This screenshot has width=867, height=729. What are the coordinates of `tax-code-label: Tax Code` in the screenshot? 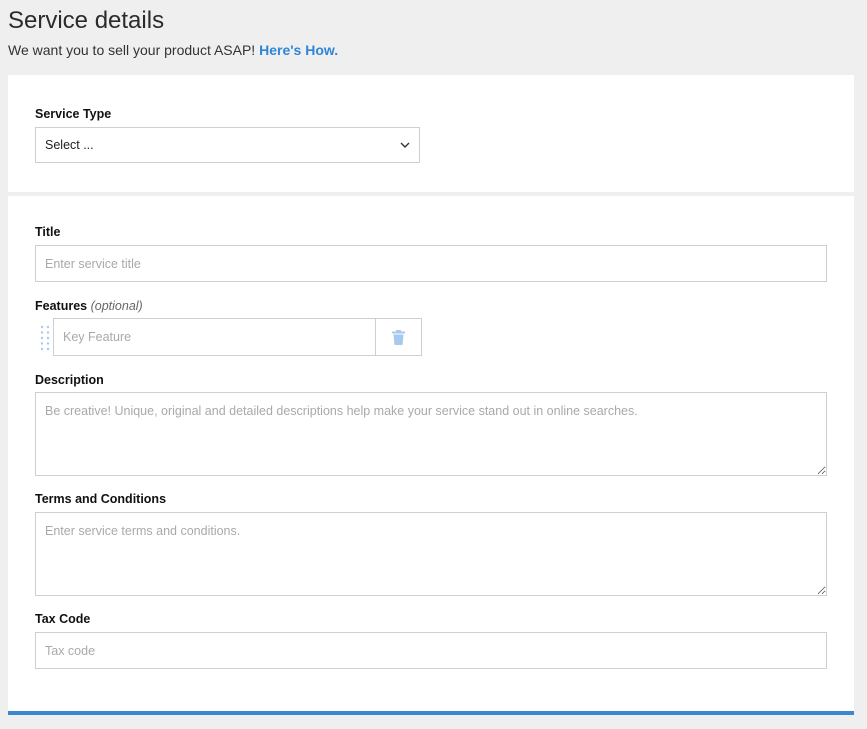 It's located at (63, 619).